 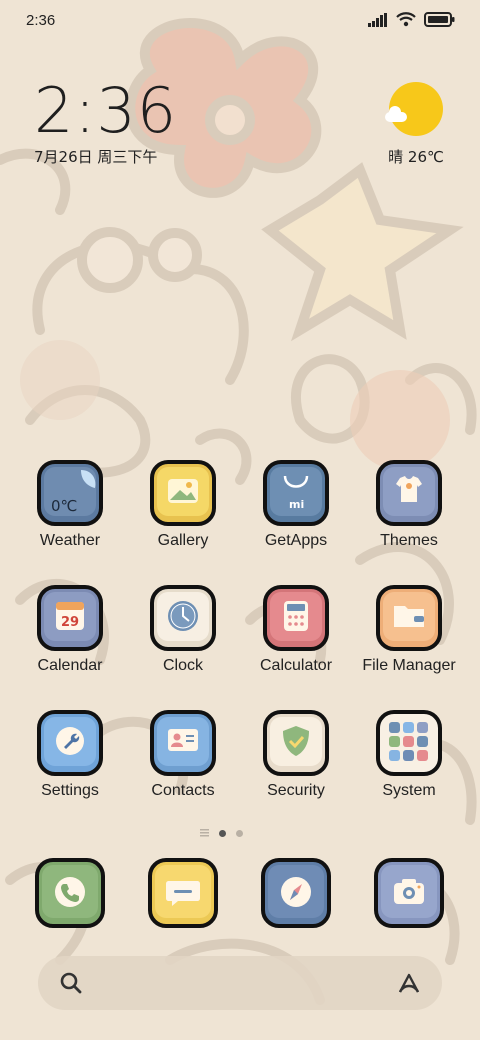 What do you see at coordinates (377, 19) in the screenshot?
I see `signal-icon` at bounding box center [377, 19].